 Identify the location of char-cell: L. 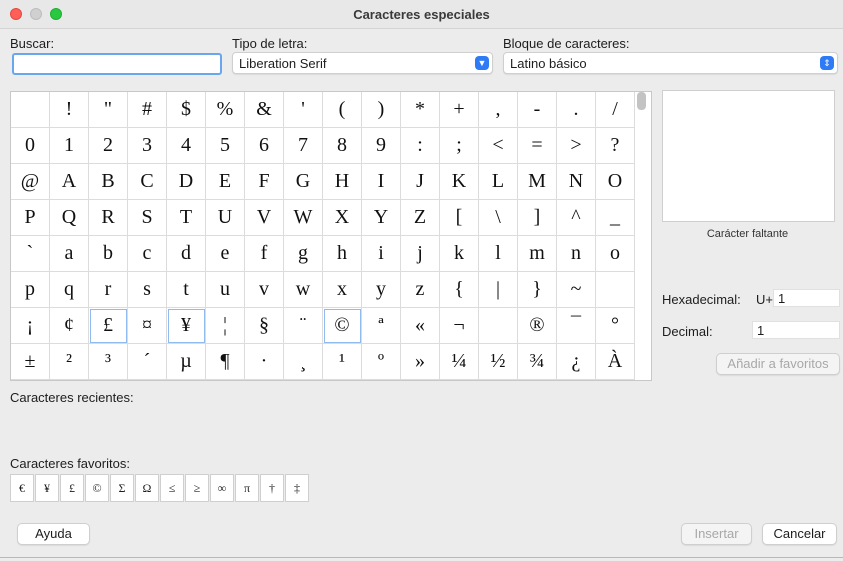
(498, 182).